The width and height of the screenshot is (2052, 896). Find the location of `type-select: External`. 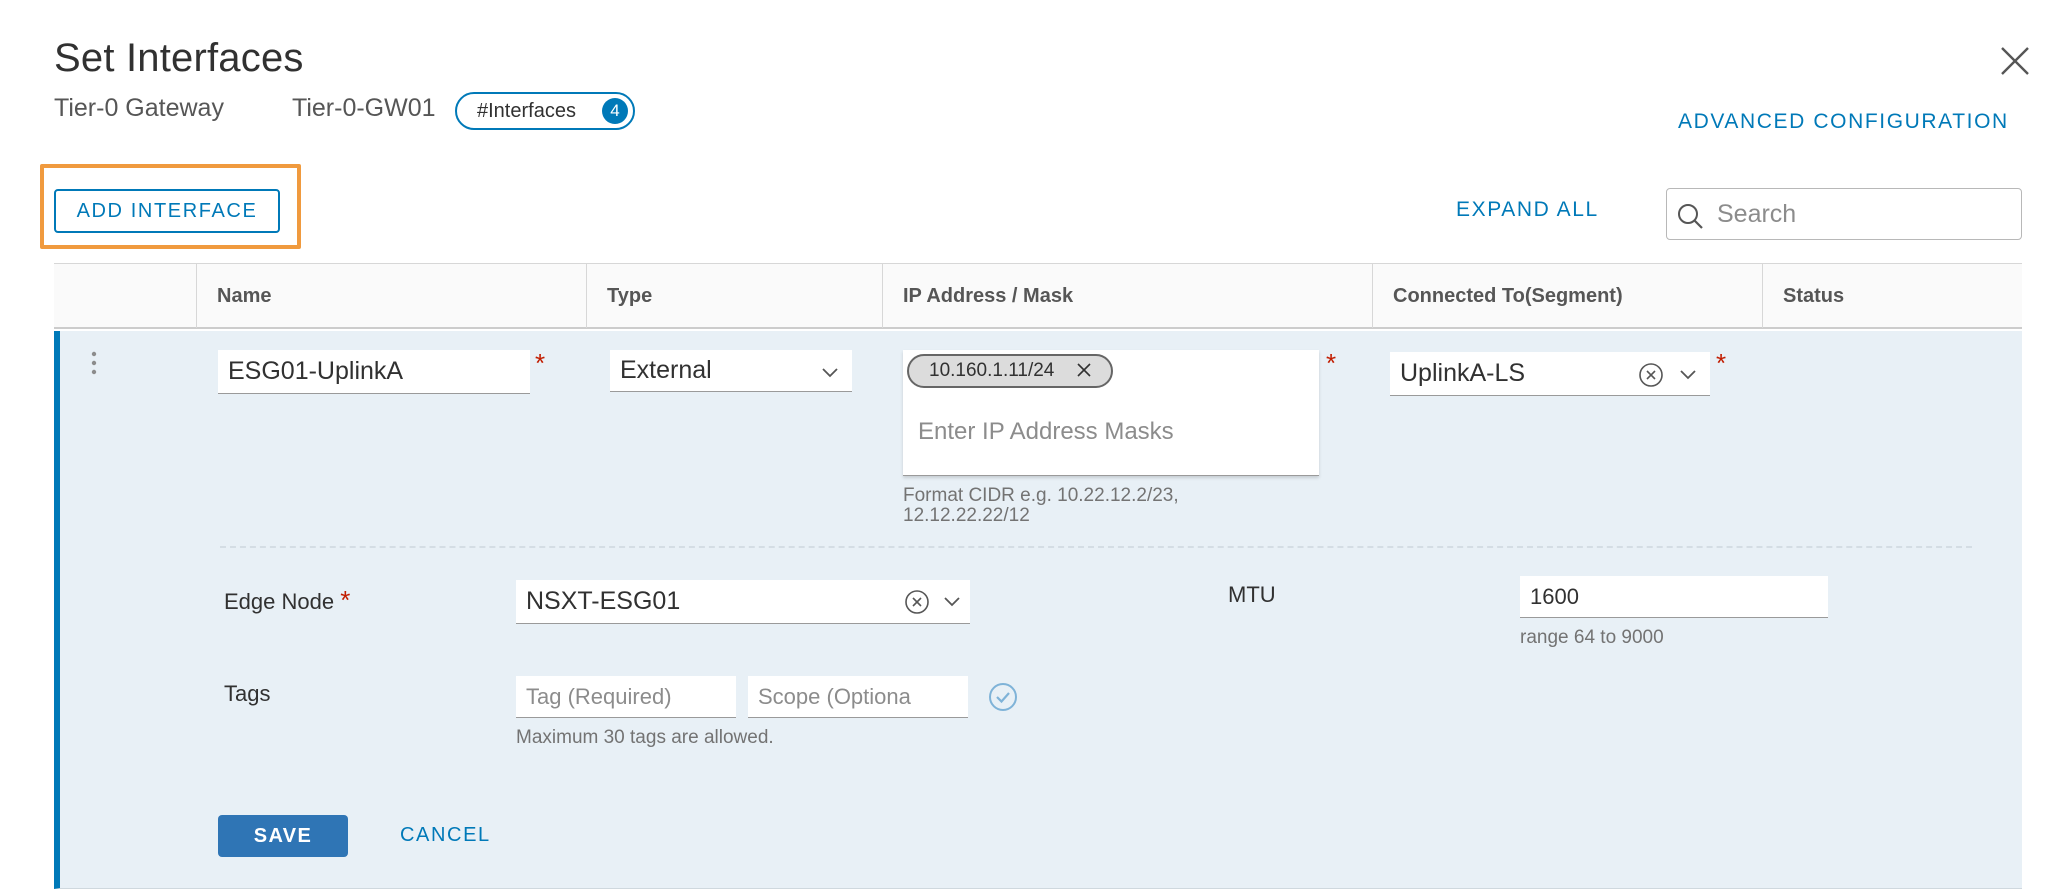

type-select: External is located at coordinates (731, 371).